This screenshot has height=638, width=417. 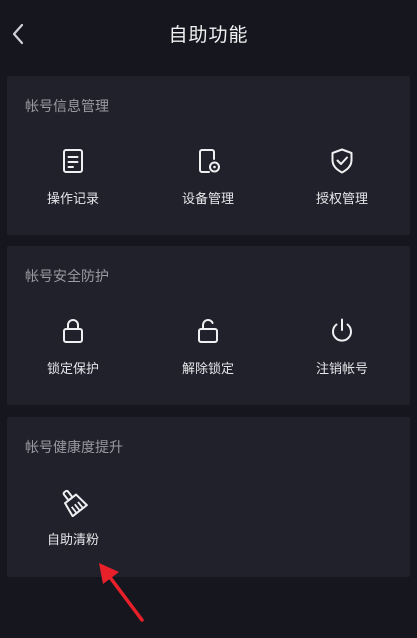 What do you see at coordinates (74, 448) in the screenshot?
I see `section-title: 帐号健康度提升` at bounding box center [74, 448].